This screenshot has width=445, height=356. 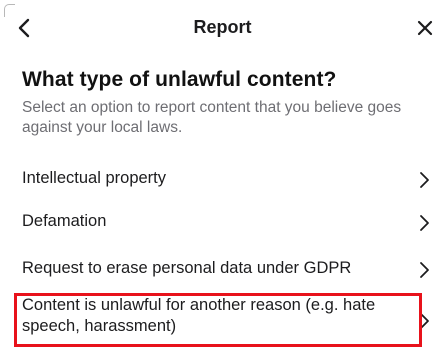 What do you see at coordinates (64, 221) in the screenshot?
I see `option-label: Defamation` at bounding box center [64, 221].